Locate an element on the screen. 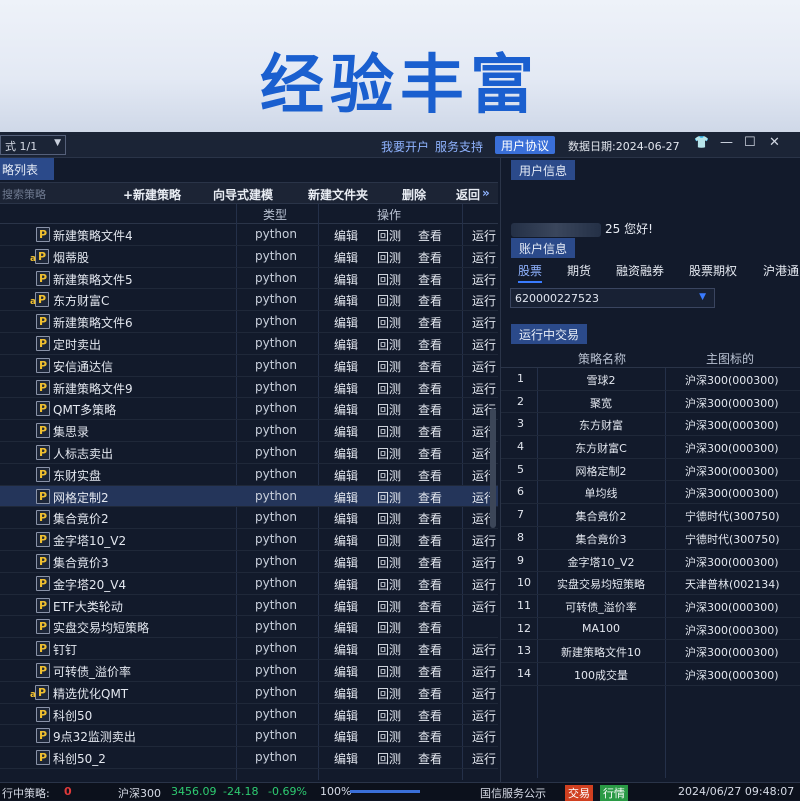  table-row: P 定时卖出 python 编辑 回测 查看 运行 is located at coordinates (249, 344).